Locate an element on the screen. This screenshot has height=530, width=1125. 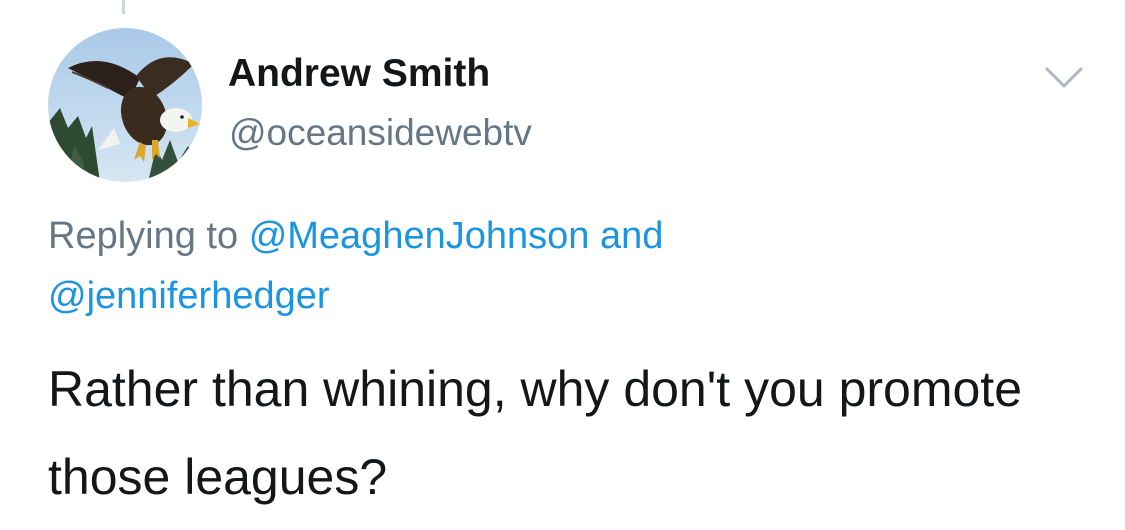
avatar is located at coordinates (125, 105).